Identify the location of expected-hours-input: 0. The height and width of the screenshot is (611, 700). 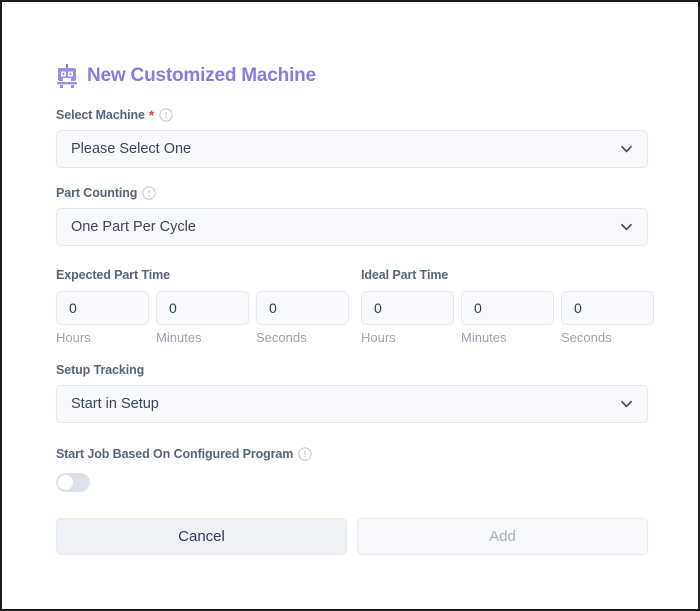
(102, 308).